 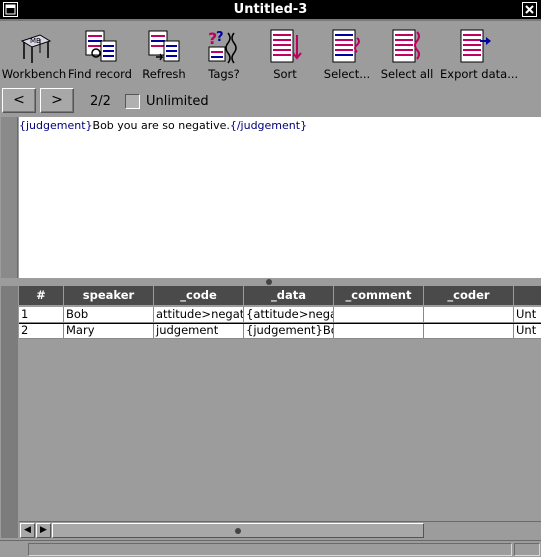 What do you see at coordinates (224, 46) in the screenshot?
I see `tags-icon: ? ?` at bounding box center [224, 46].